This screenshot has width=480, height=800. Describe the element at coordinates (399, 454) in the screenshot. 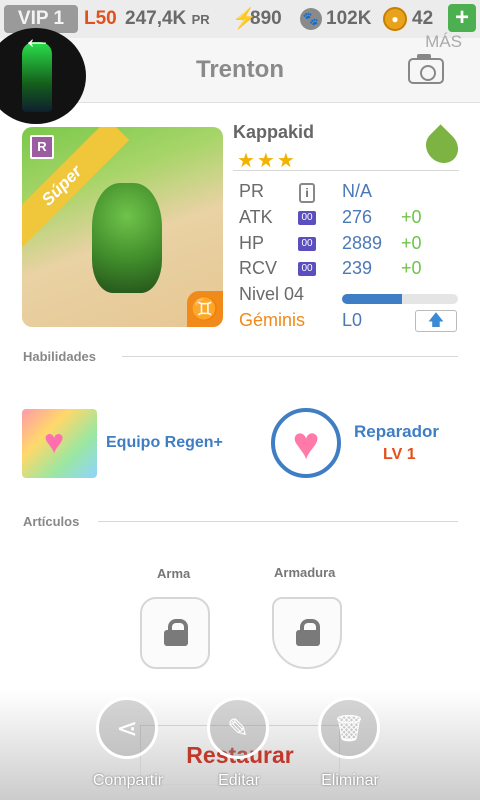

I see `skill2-level: LV 1` at that location.